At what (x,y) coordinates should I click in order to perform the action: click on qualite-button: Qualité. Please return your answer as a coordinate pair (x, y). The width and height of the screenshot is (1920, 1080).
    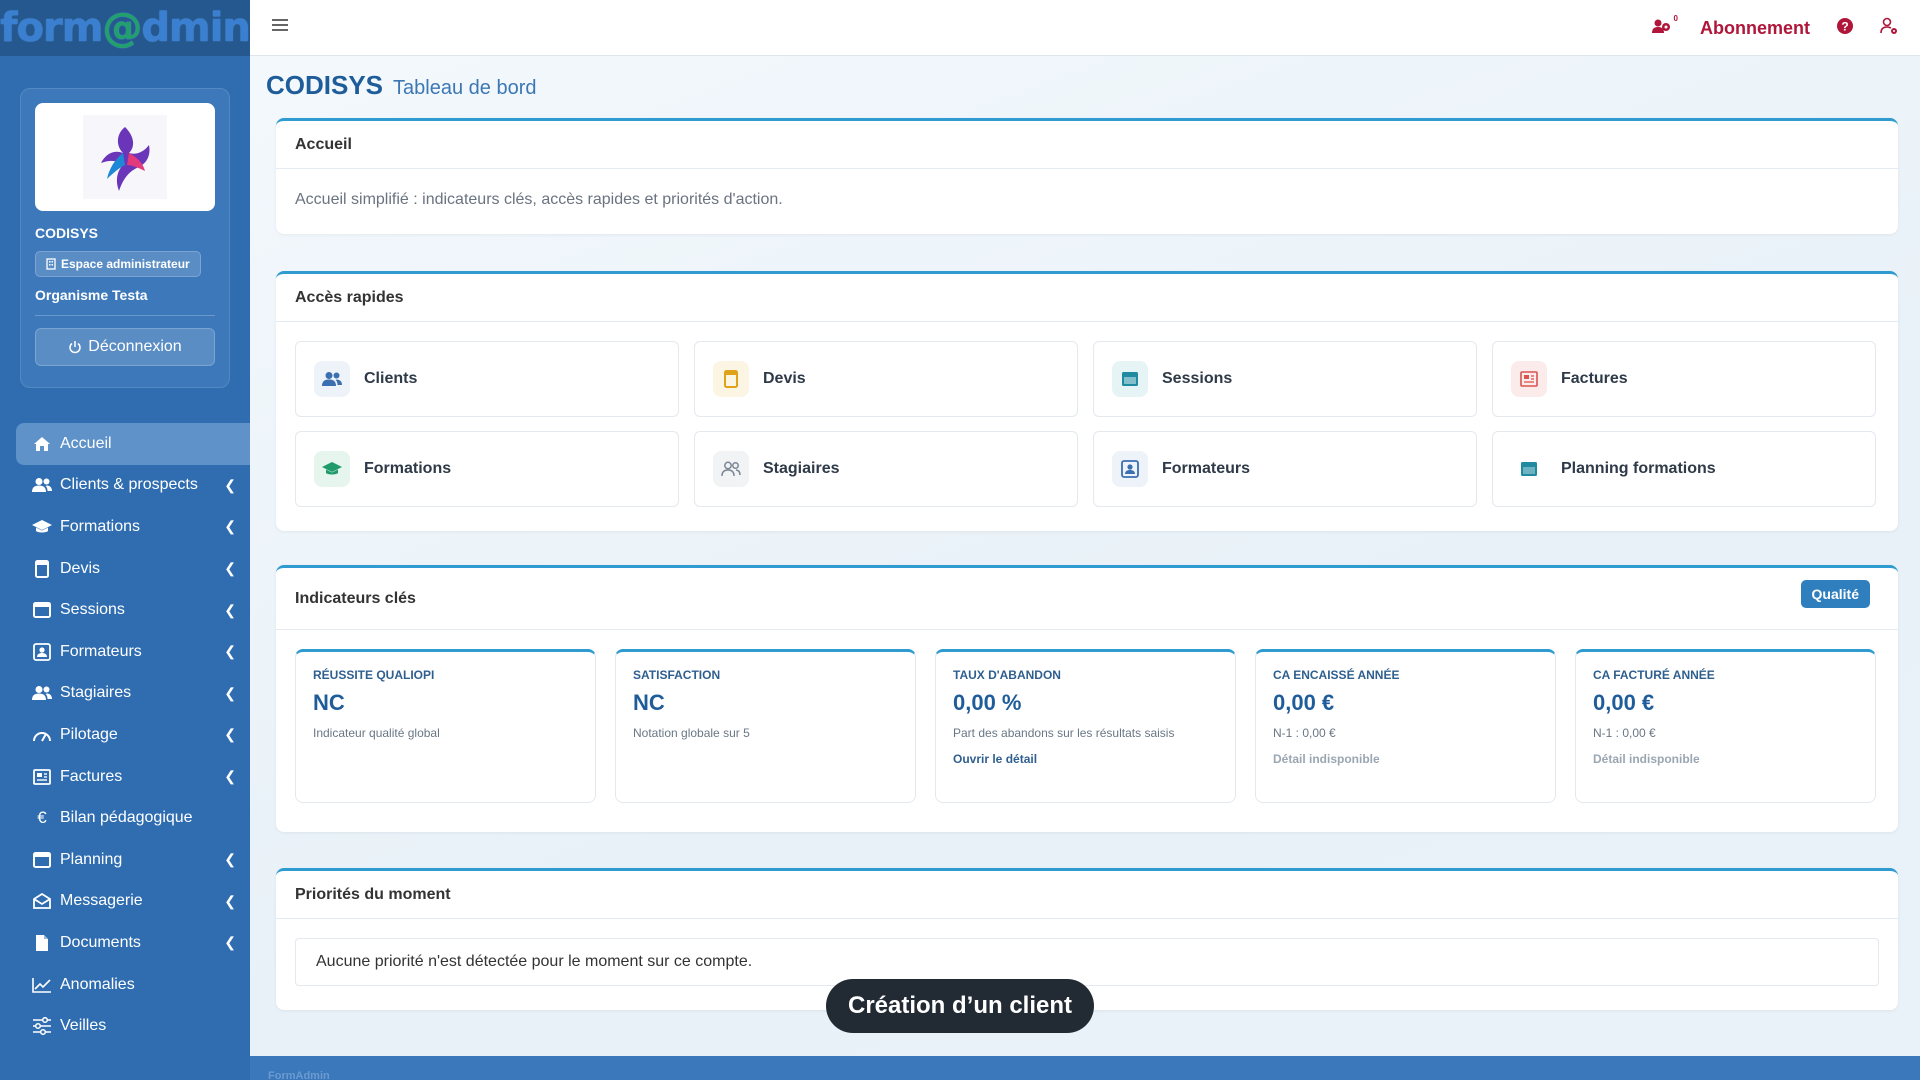
    Looking at the image, I should click on (1835, 594).